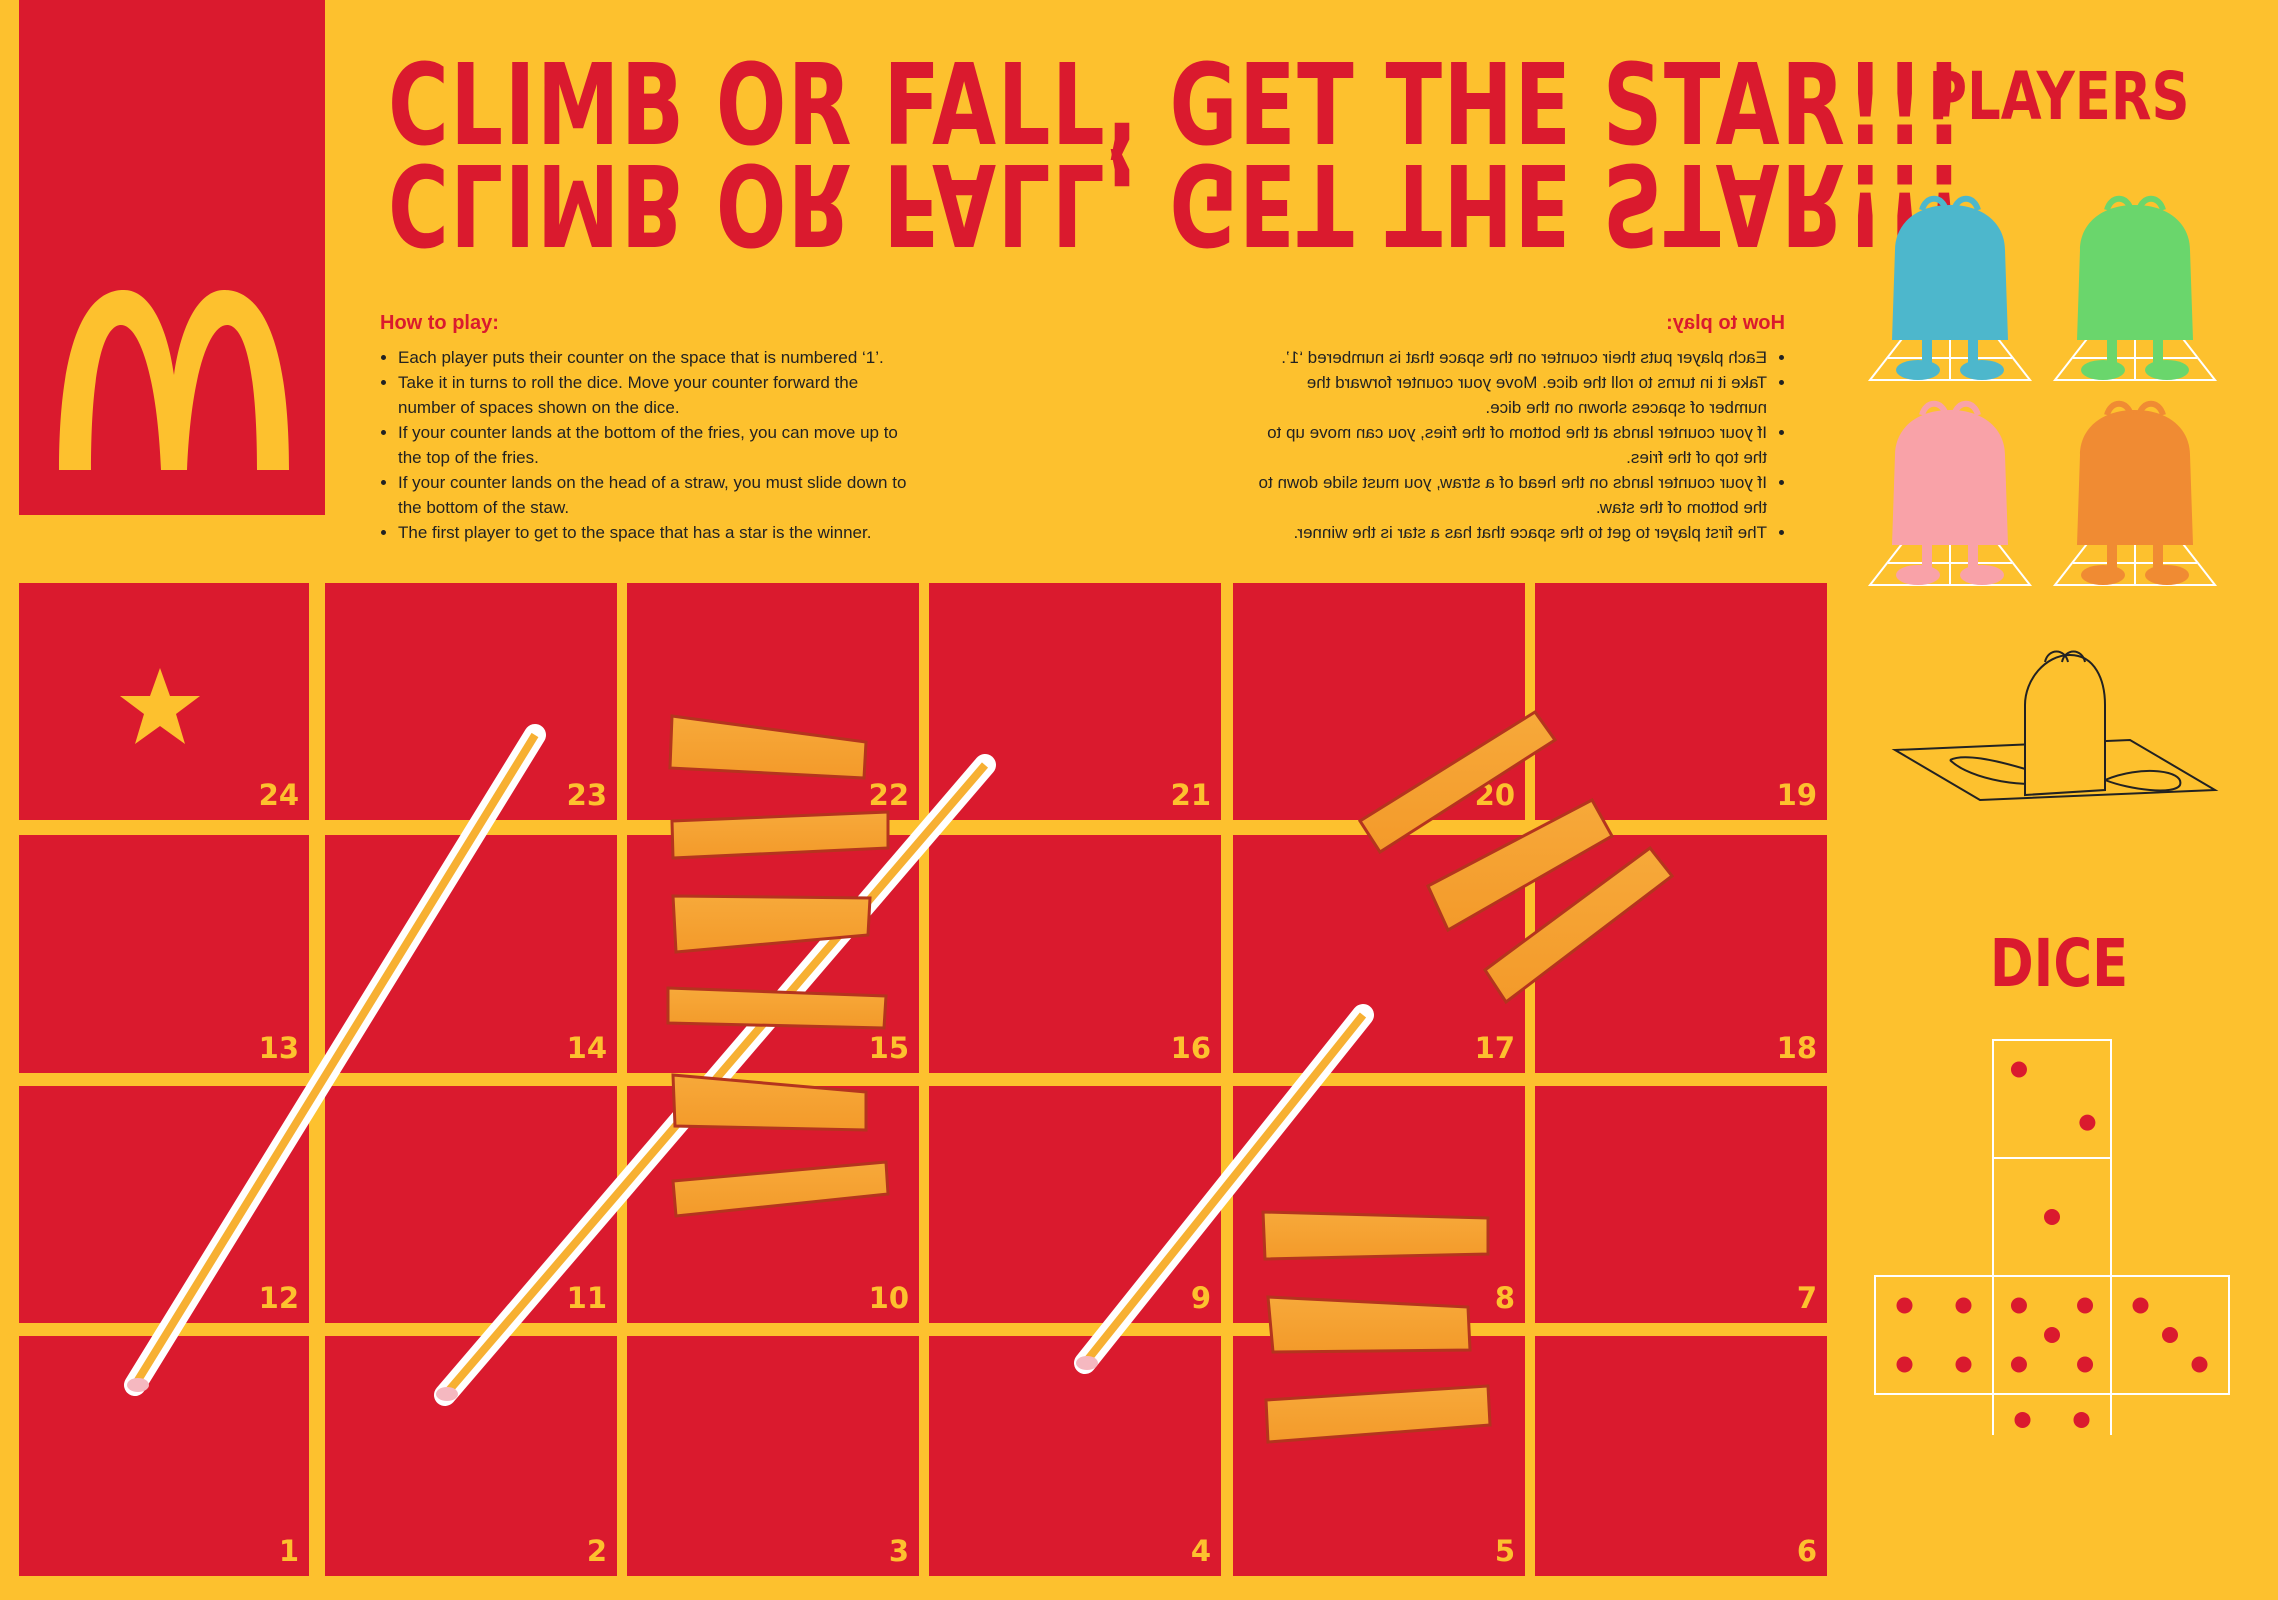 Image resolution: width=2278 pixels, height=1600 pixels. I want to click on player-counters, so click(2042, 390).